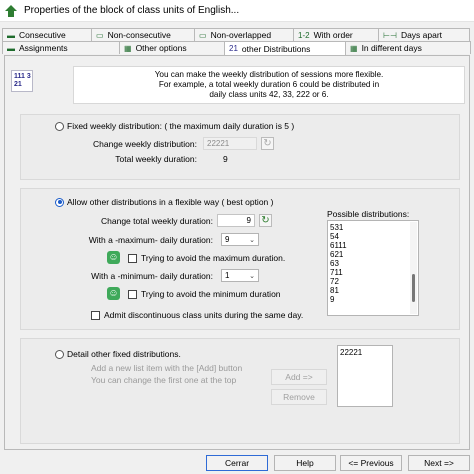  I want to click on tab-in-different-days: ▦ In different days, so click(408, 47).